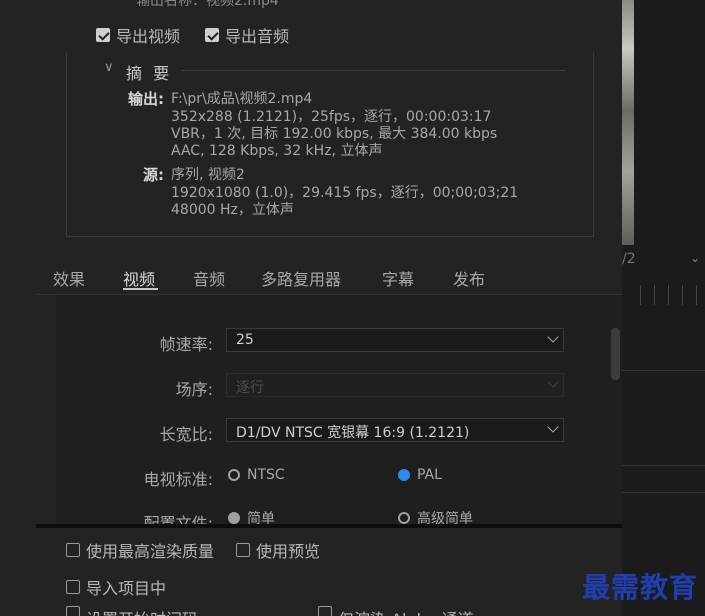  I want to click on aspect-label: 长宽比:, so click(186, 434).